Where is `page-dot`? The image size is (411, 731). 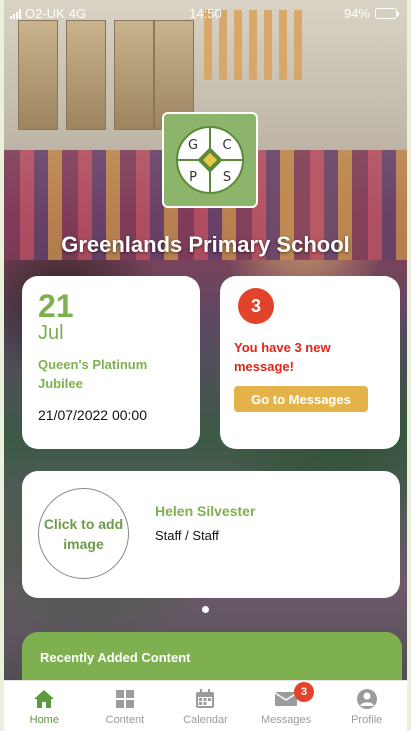 page-dot is located at coordinates (205, 609).